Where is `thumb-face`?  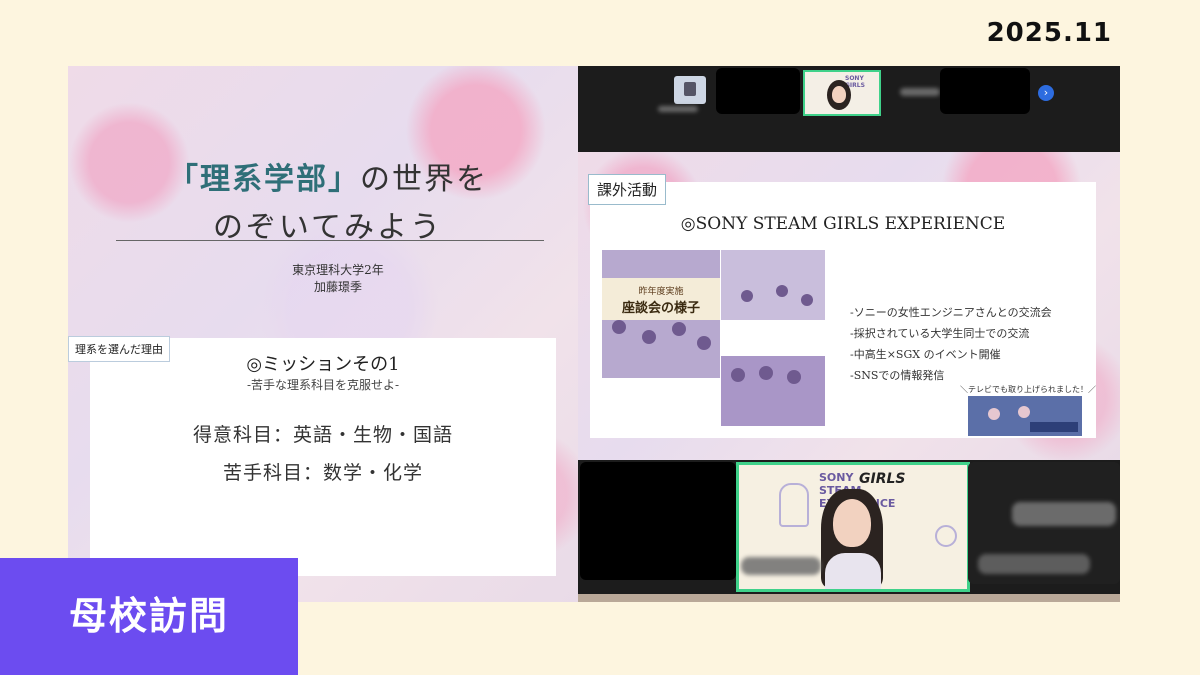 thumb-face is located at coordinates (839, 94).